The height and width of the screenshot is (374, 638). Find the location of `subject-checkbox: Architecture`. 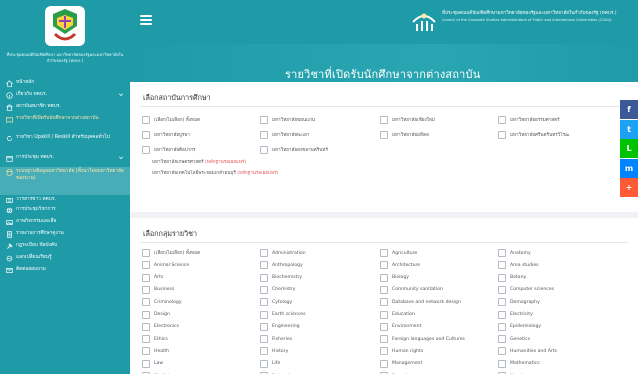

subject-checkbox: Architecture is located at coordinates (400, 265).